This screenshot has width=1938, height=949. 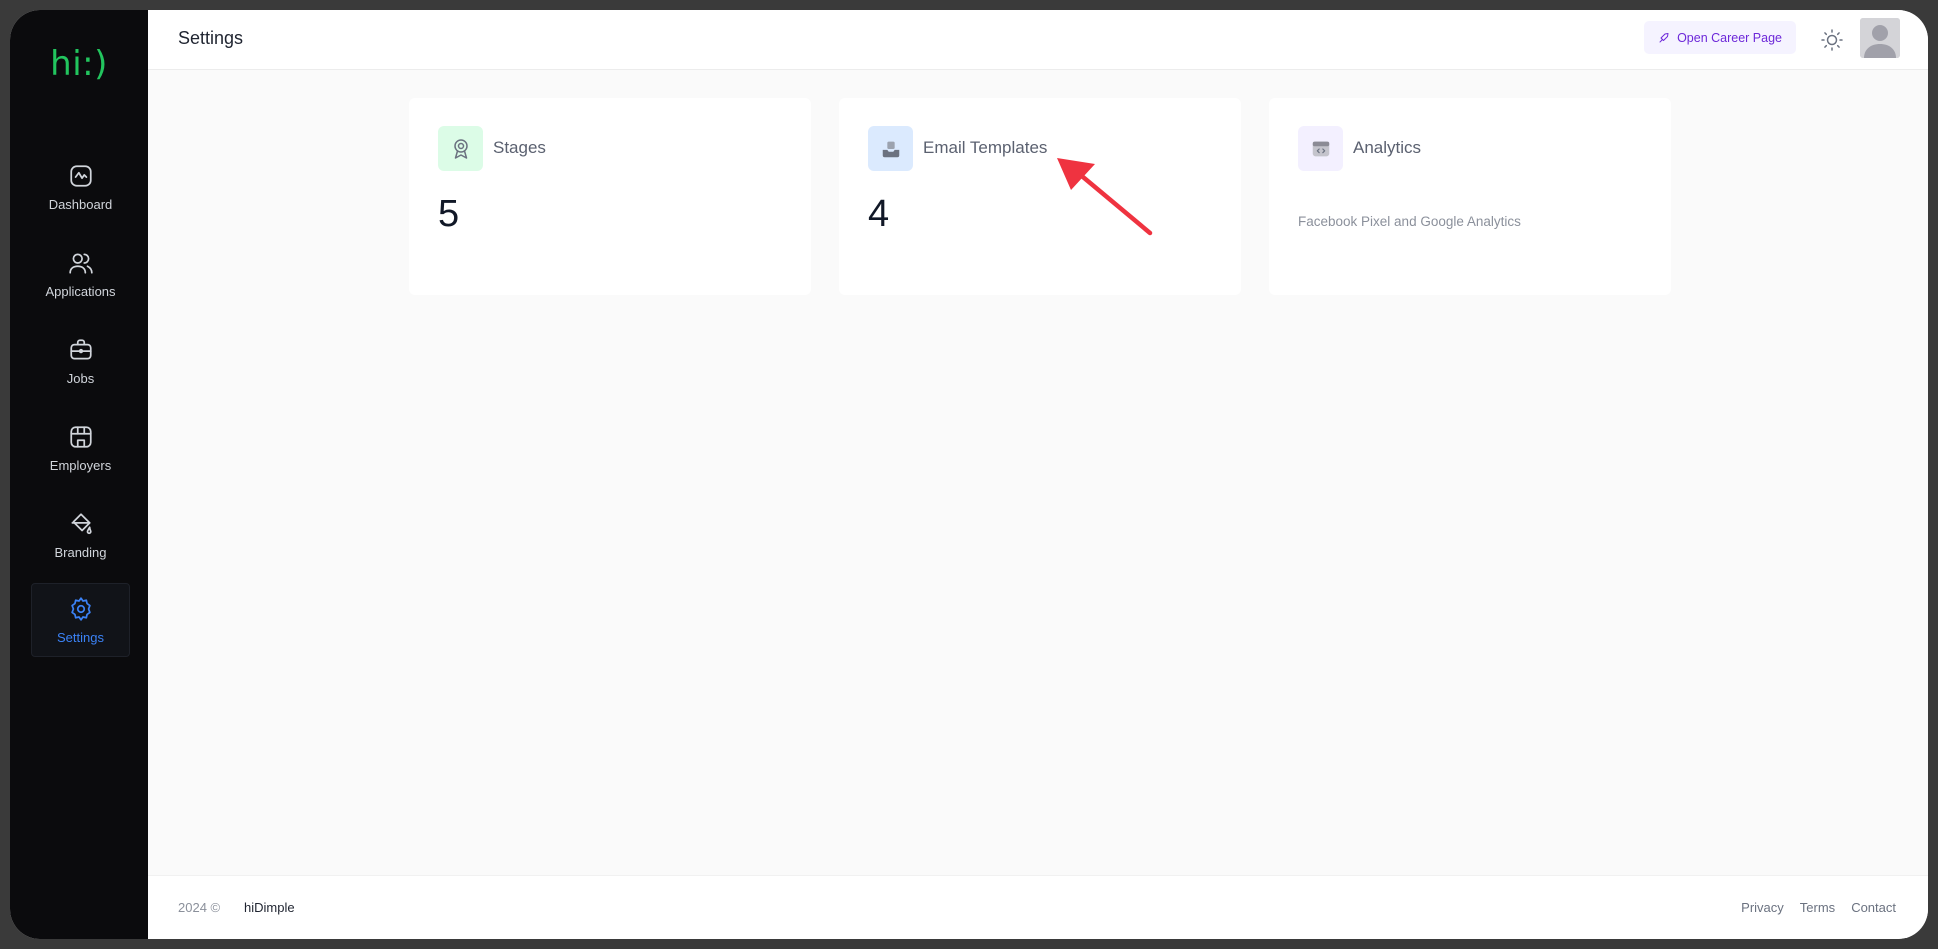 What do you see at coordinates (199, 907) in the screenshot?
I see `copyright-text: 2024 ©` at bounding box center [199, 907].